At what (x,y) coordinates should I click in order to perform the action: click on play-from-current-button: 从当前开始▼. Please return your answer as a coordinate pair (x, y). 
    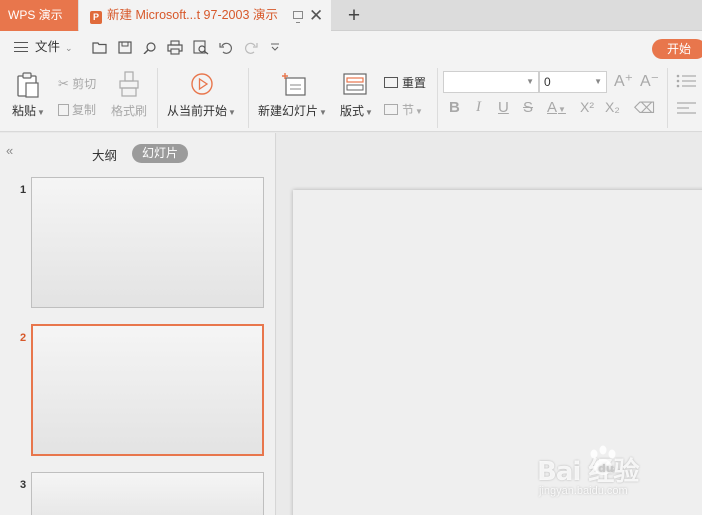
    Looking at the image, I should click on (201, 110).